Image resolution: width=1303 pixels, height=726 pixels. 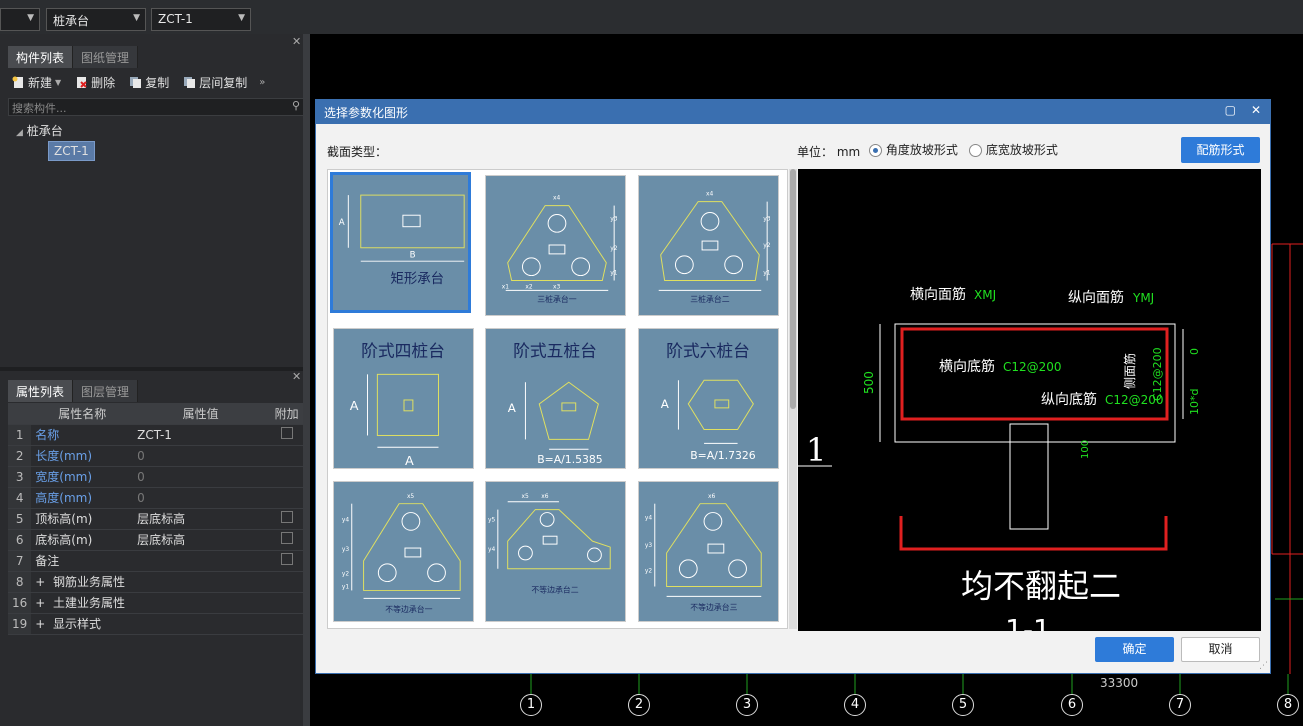 I want to click on unit-label: 单位： mm, so click(x=829, y=152).